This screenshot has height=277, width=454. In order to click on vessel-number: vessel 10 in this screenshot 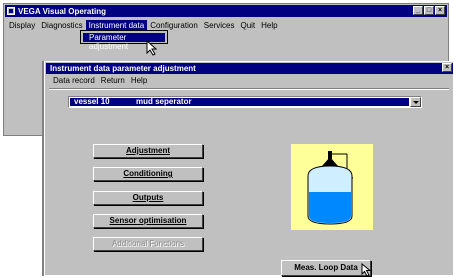, I will do `click(92, 101)`.